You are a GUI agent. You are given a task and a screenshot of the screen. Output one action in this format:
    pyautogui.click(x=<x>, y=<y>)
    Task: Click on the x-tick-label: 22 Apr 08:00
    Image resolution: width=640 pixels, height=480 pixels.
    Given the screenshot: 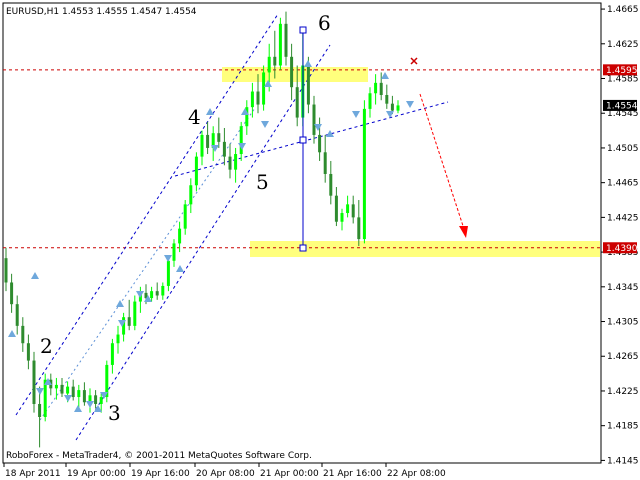 What is the action you would take?
    pyautogui.click(x=416, y=474)
    